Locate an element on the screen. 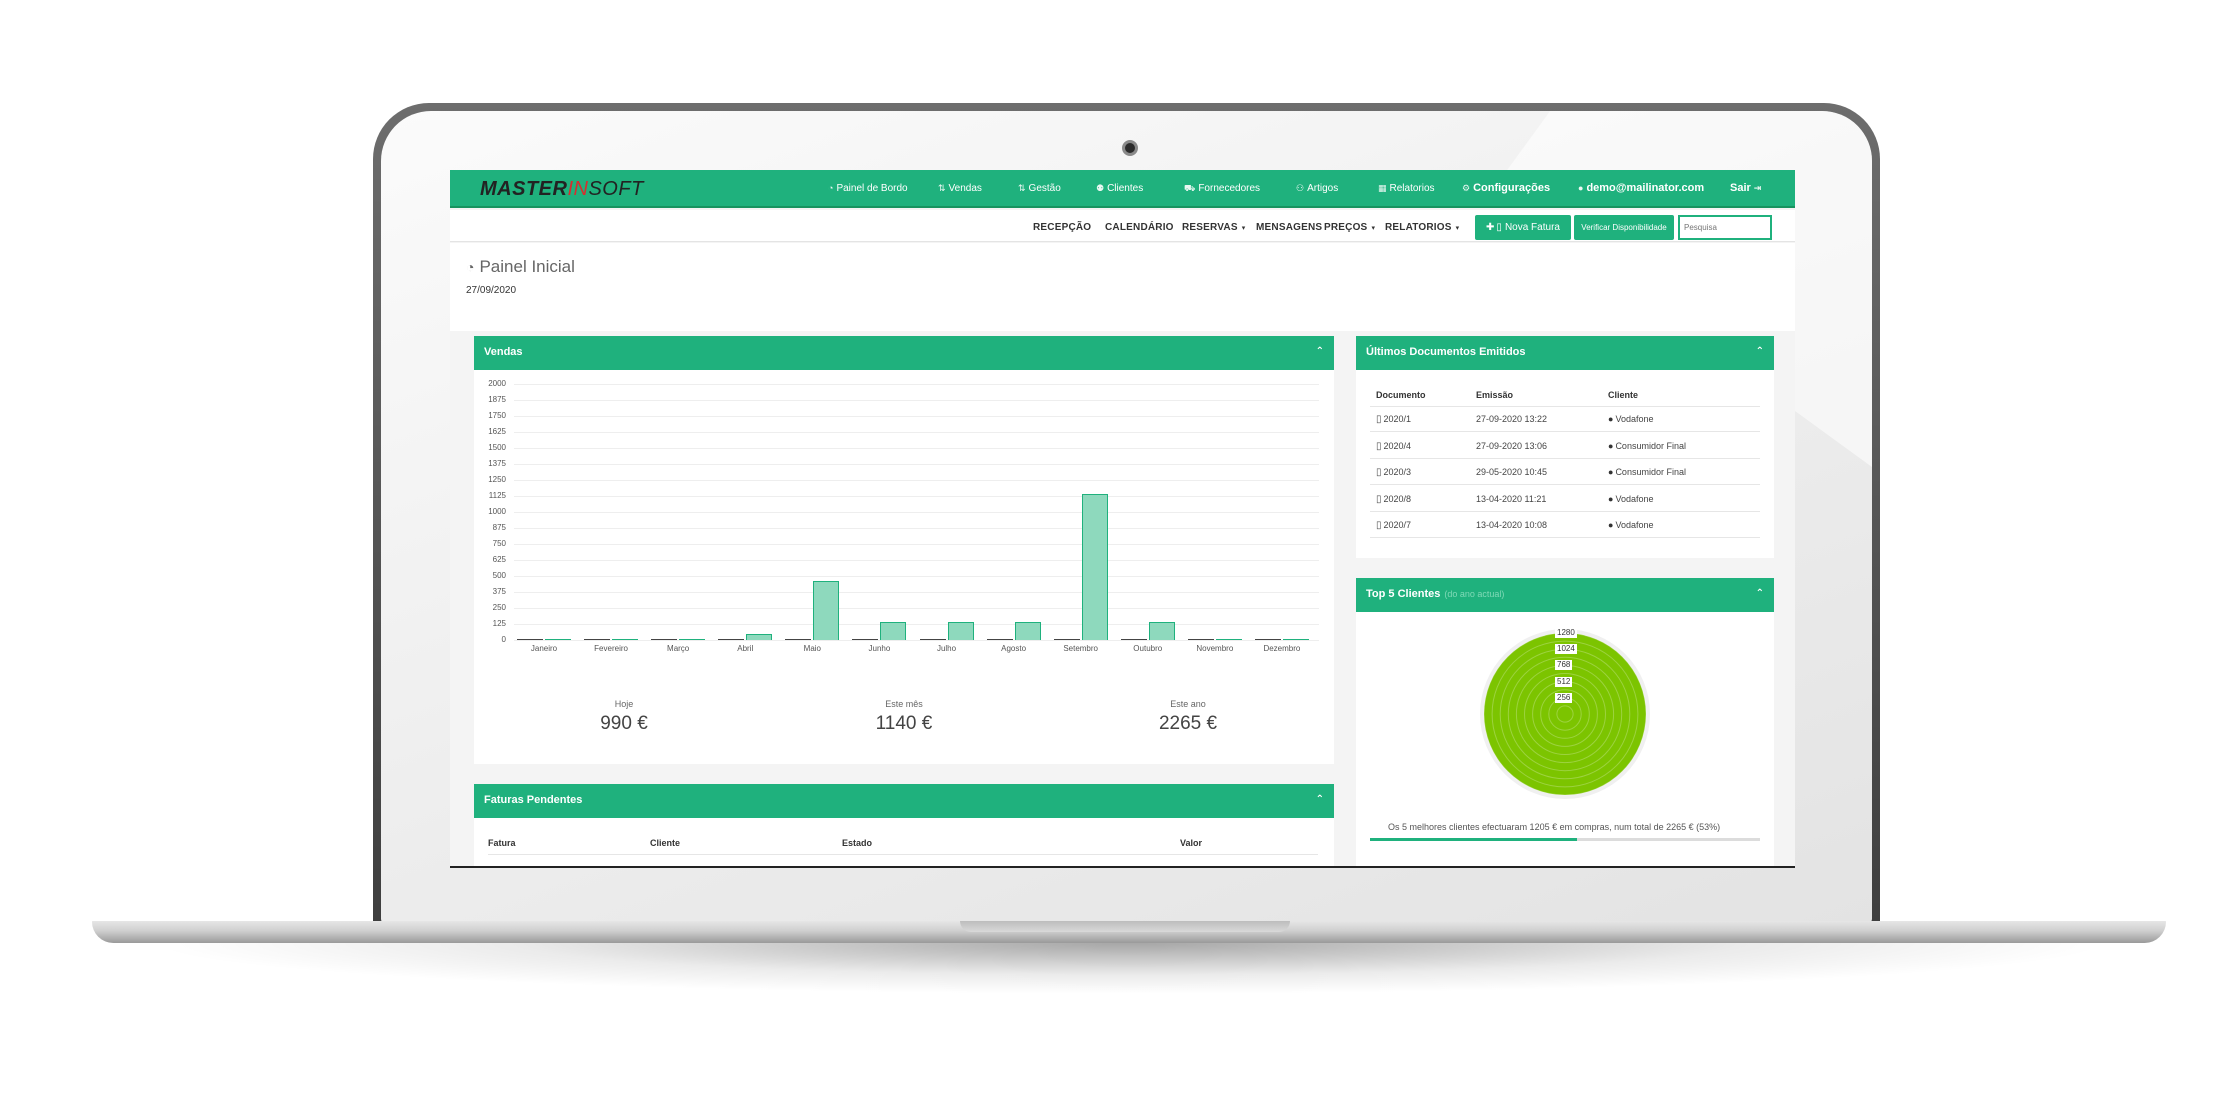 The height and width of the screenshot is (1101, 2228). subnav-precos: PREÇOS ▾ is located at coordinates (1349, 227).